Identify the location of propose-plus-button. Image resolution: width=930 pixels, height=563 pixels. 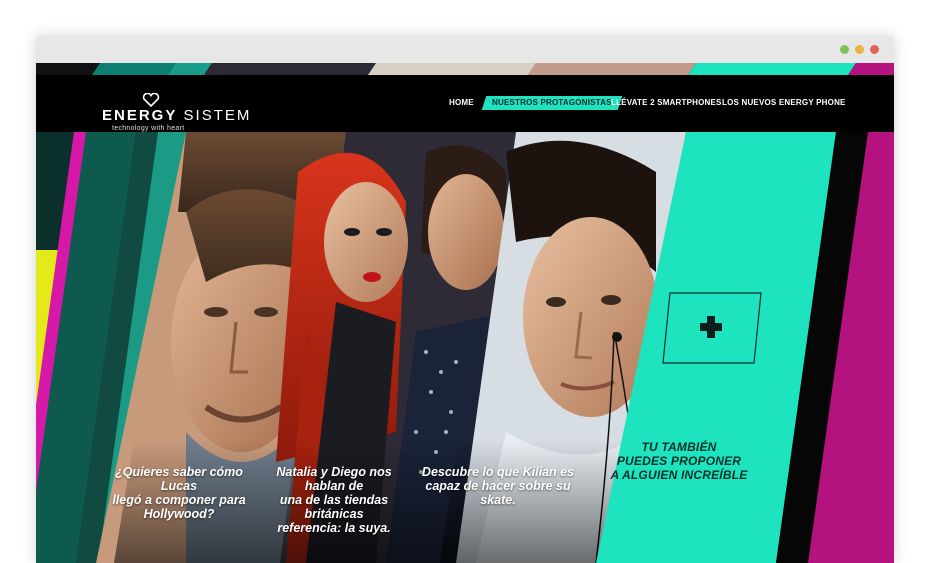
(712, 328).